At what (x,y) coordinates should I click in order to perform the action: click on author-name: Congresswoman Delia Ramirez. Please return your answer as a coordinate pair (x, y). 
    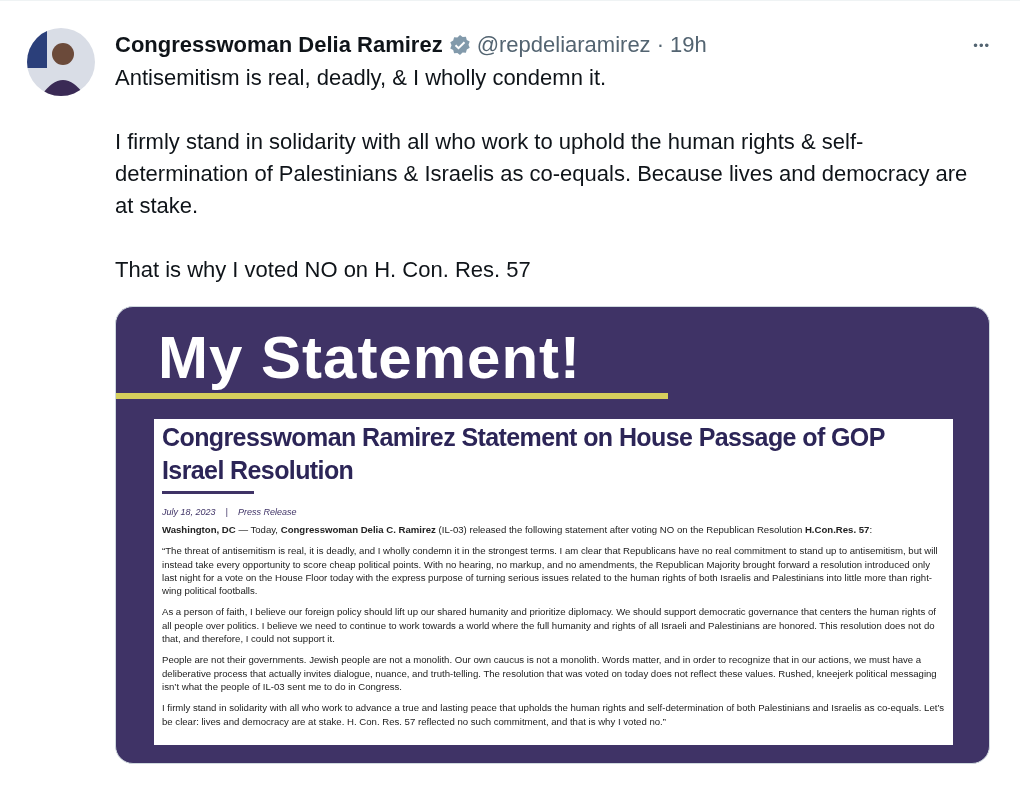
    Looking at the image, I should click on (279, 45).